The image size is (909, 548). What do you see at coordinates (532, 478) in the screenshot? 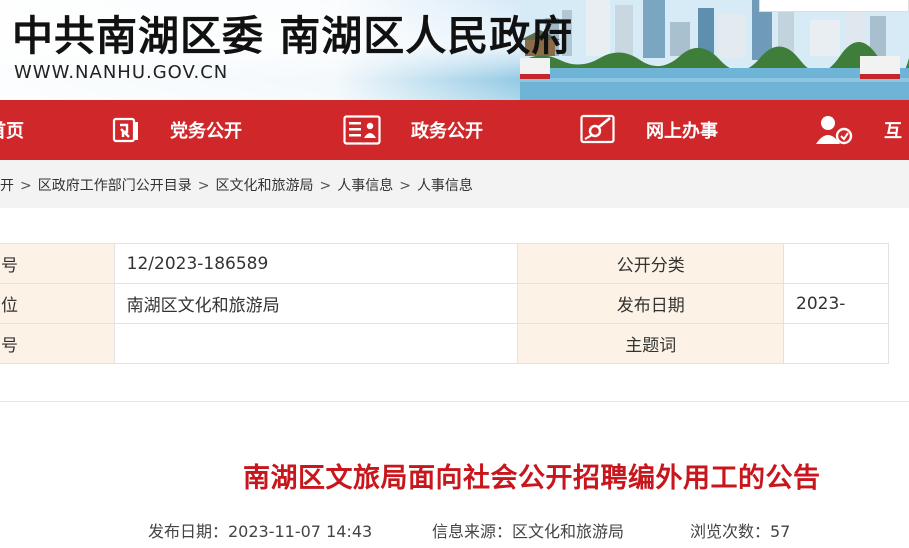
I see `article-title: 南湖区文旅局面向社会公开招聘编外用工的公告` at bounding box center [532, 478].